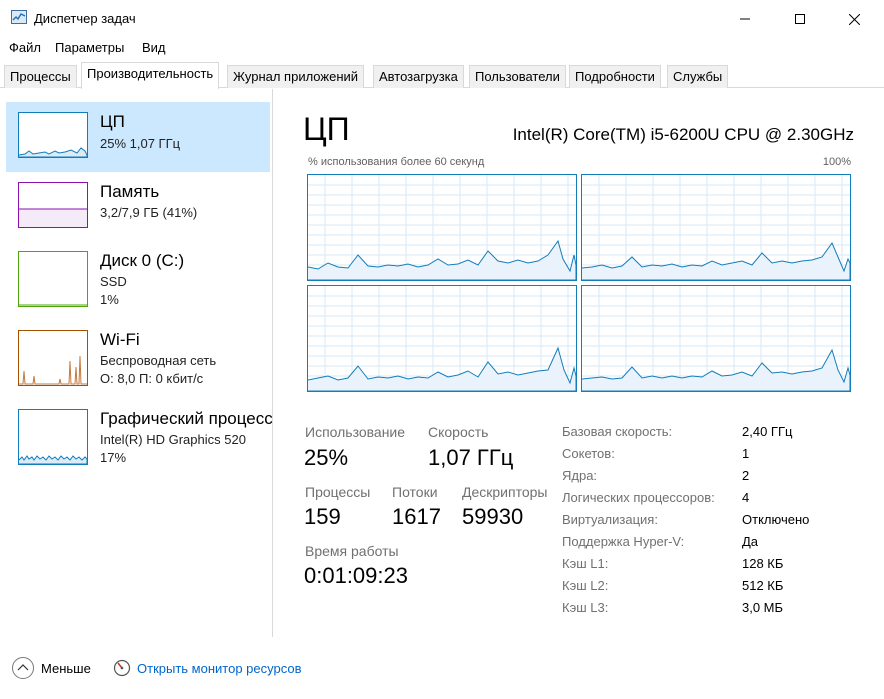 The height and width of the screenshot is (699, 884). I want to click on maximize-button, so click(800, 19).